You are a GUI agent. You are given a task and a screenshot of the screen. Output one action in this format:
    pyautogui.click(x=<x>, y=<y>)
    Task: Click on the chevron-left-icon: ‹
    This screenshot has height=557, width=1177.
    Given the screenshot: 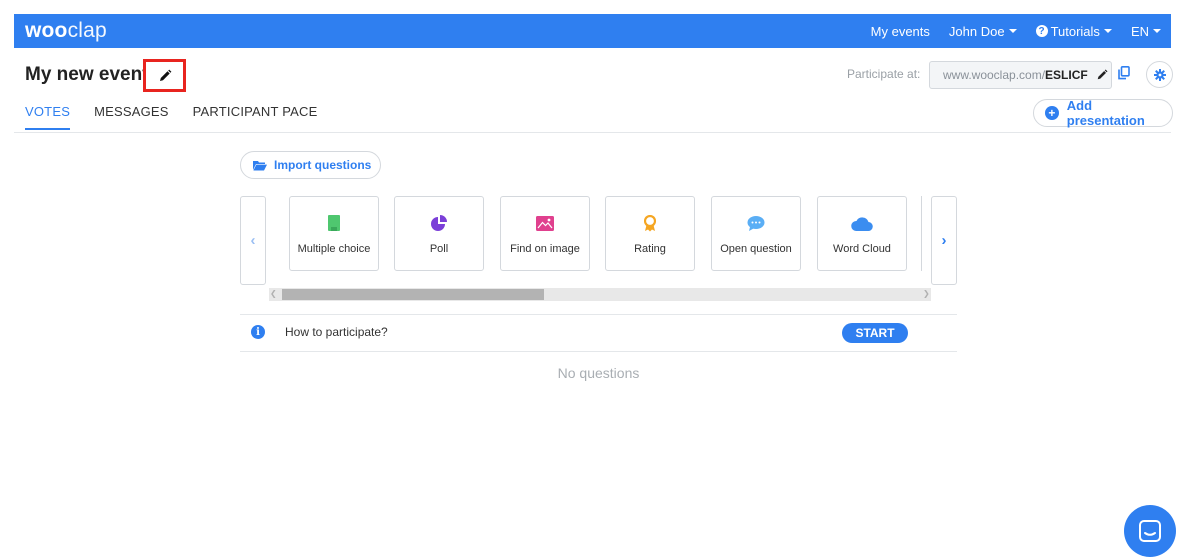 What is the action you would take?
    pyautogui.click(x=253, y=240)
    